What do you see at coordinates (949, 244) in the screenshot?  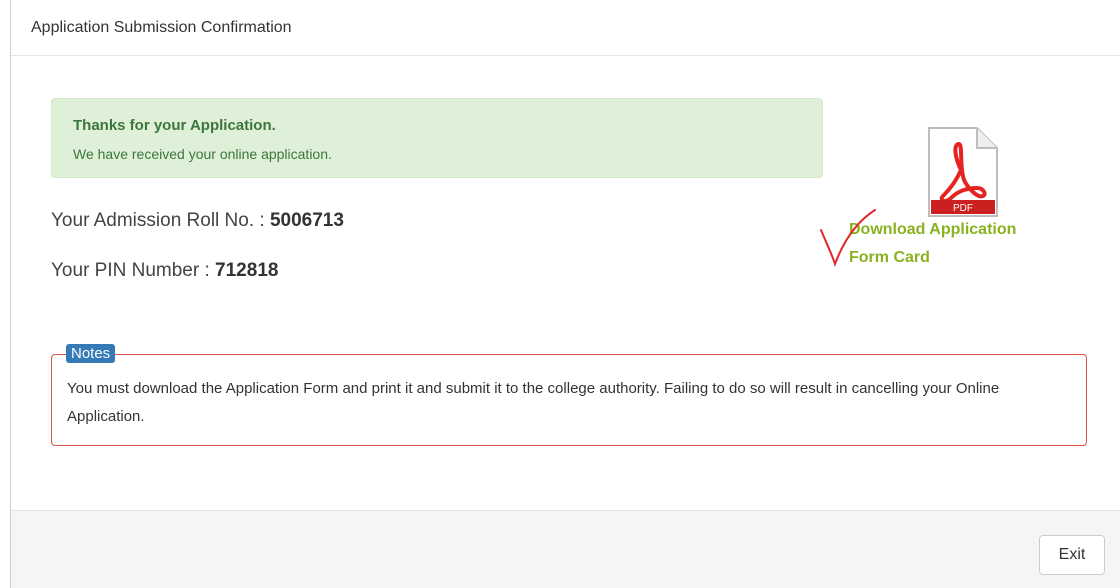 I see `download-application-link: Download Application Form Card` at bounding box center [949, 244].